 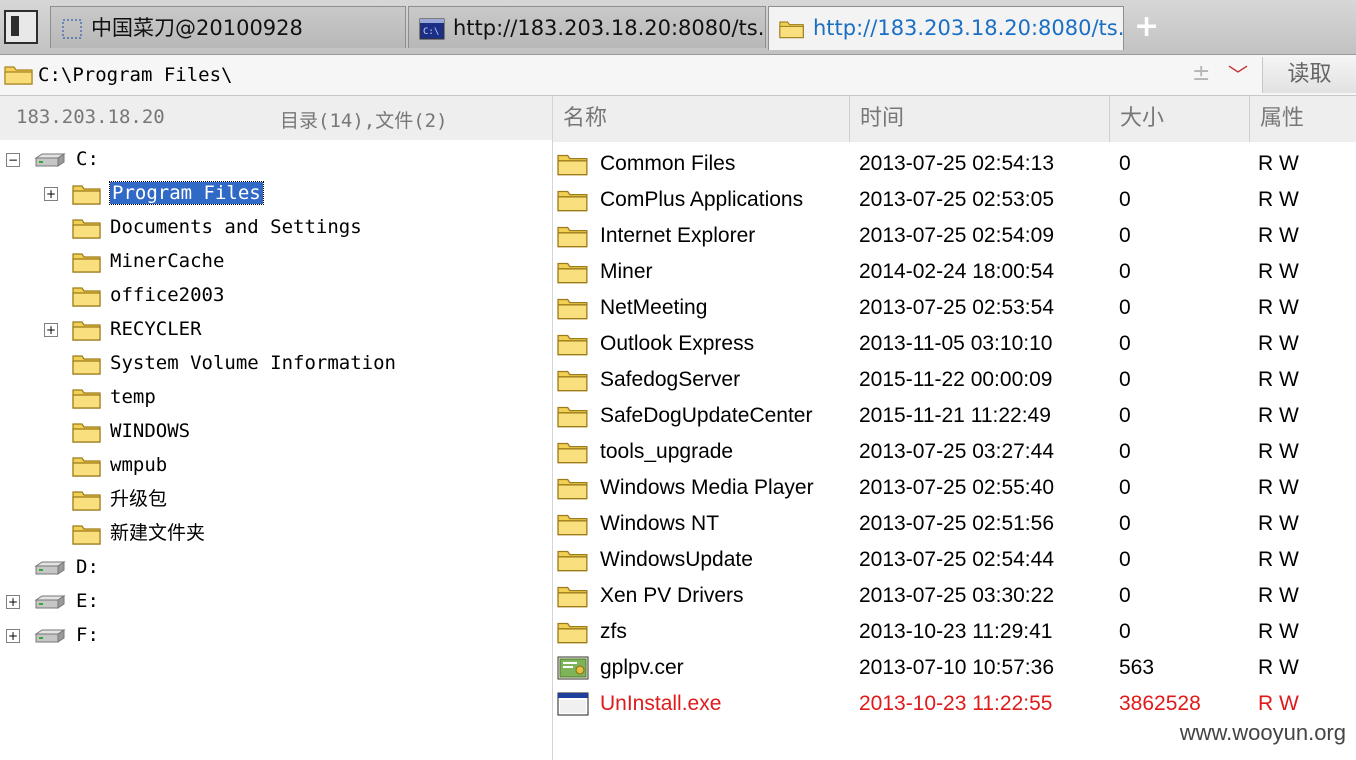 What do you see at coordinates (706, 415) in the screenshot?
I see `file-name: SafeDogUpdateCenter` at bounding box center [706, 415].